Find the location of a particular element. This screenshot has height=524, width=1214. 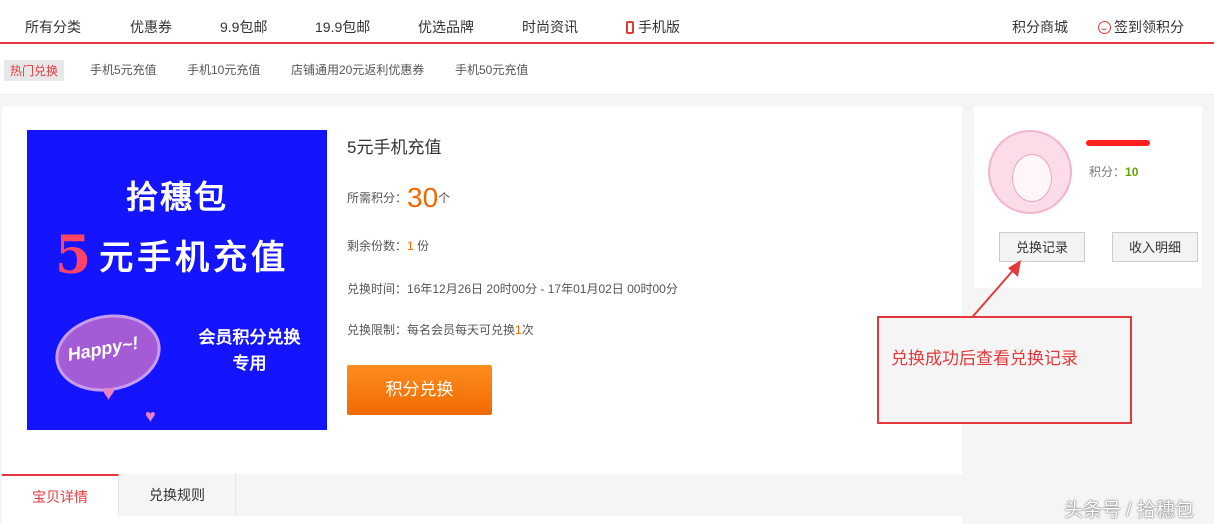

phone-icon is located at coordinates (630, 27).